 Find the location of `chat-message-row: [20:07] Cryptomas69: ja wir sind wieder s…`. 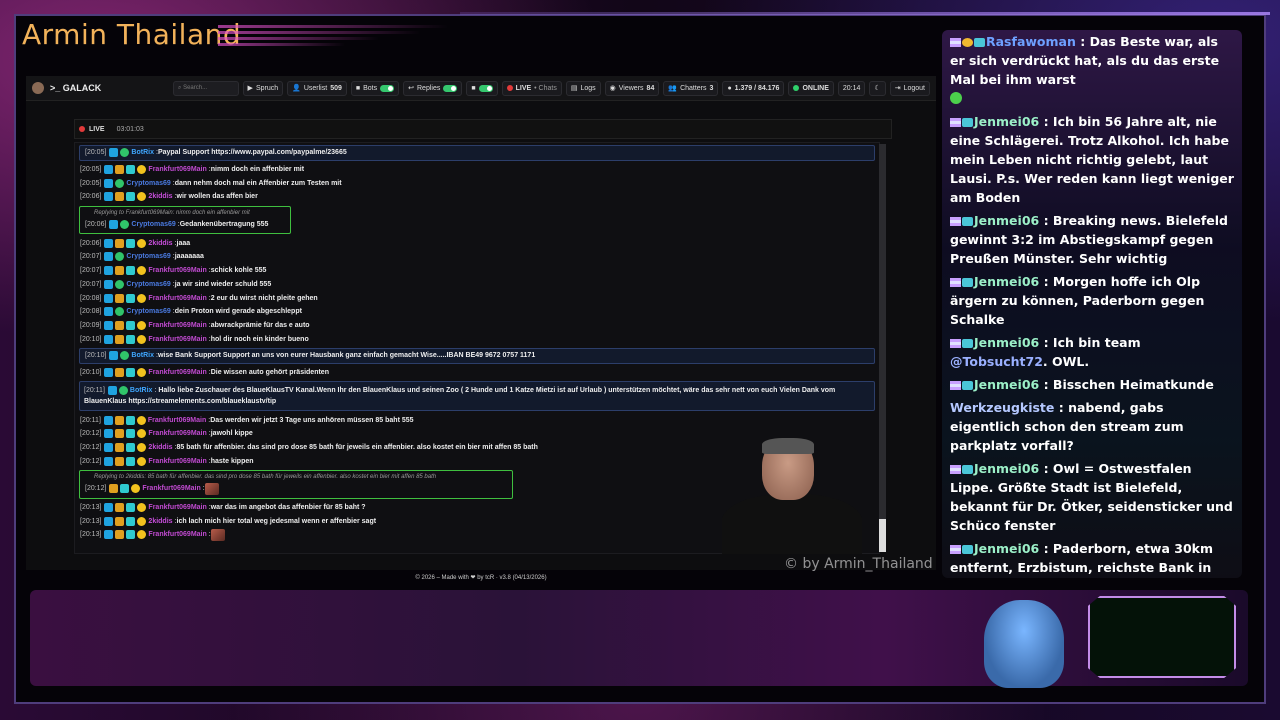

chat-message-row: [20:07] Cryptomas69: ja wir sind wieder s… is located at coordinates (477, 285).